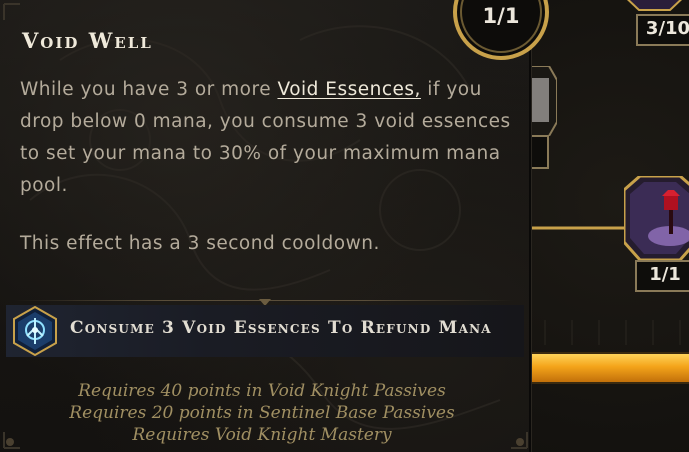 This screenshot has width=689, height=452. What do you see at coordinates (348, 89) in the screenshot?
I see `void-essences-link: Void Essences,` at bounding box center [348, 89].